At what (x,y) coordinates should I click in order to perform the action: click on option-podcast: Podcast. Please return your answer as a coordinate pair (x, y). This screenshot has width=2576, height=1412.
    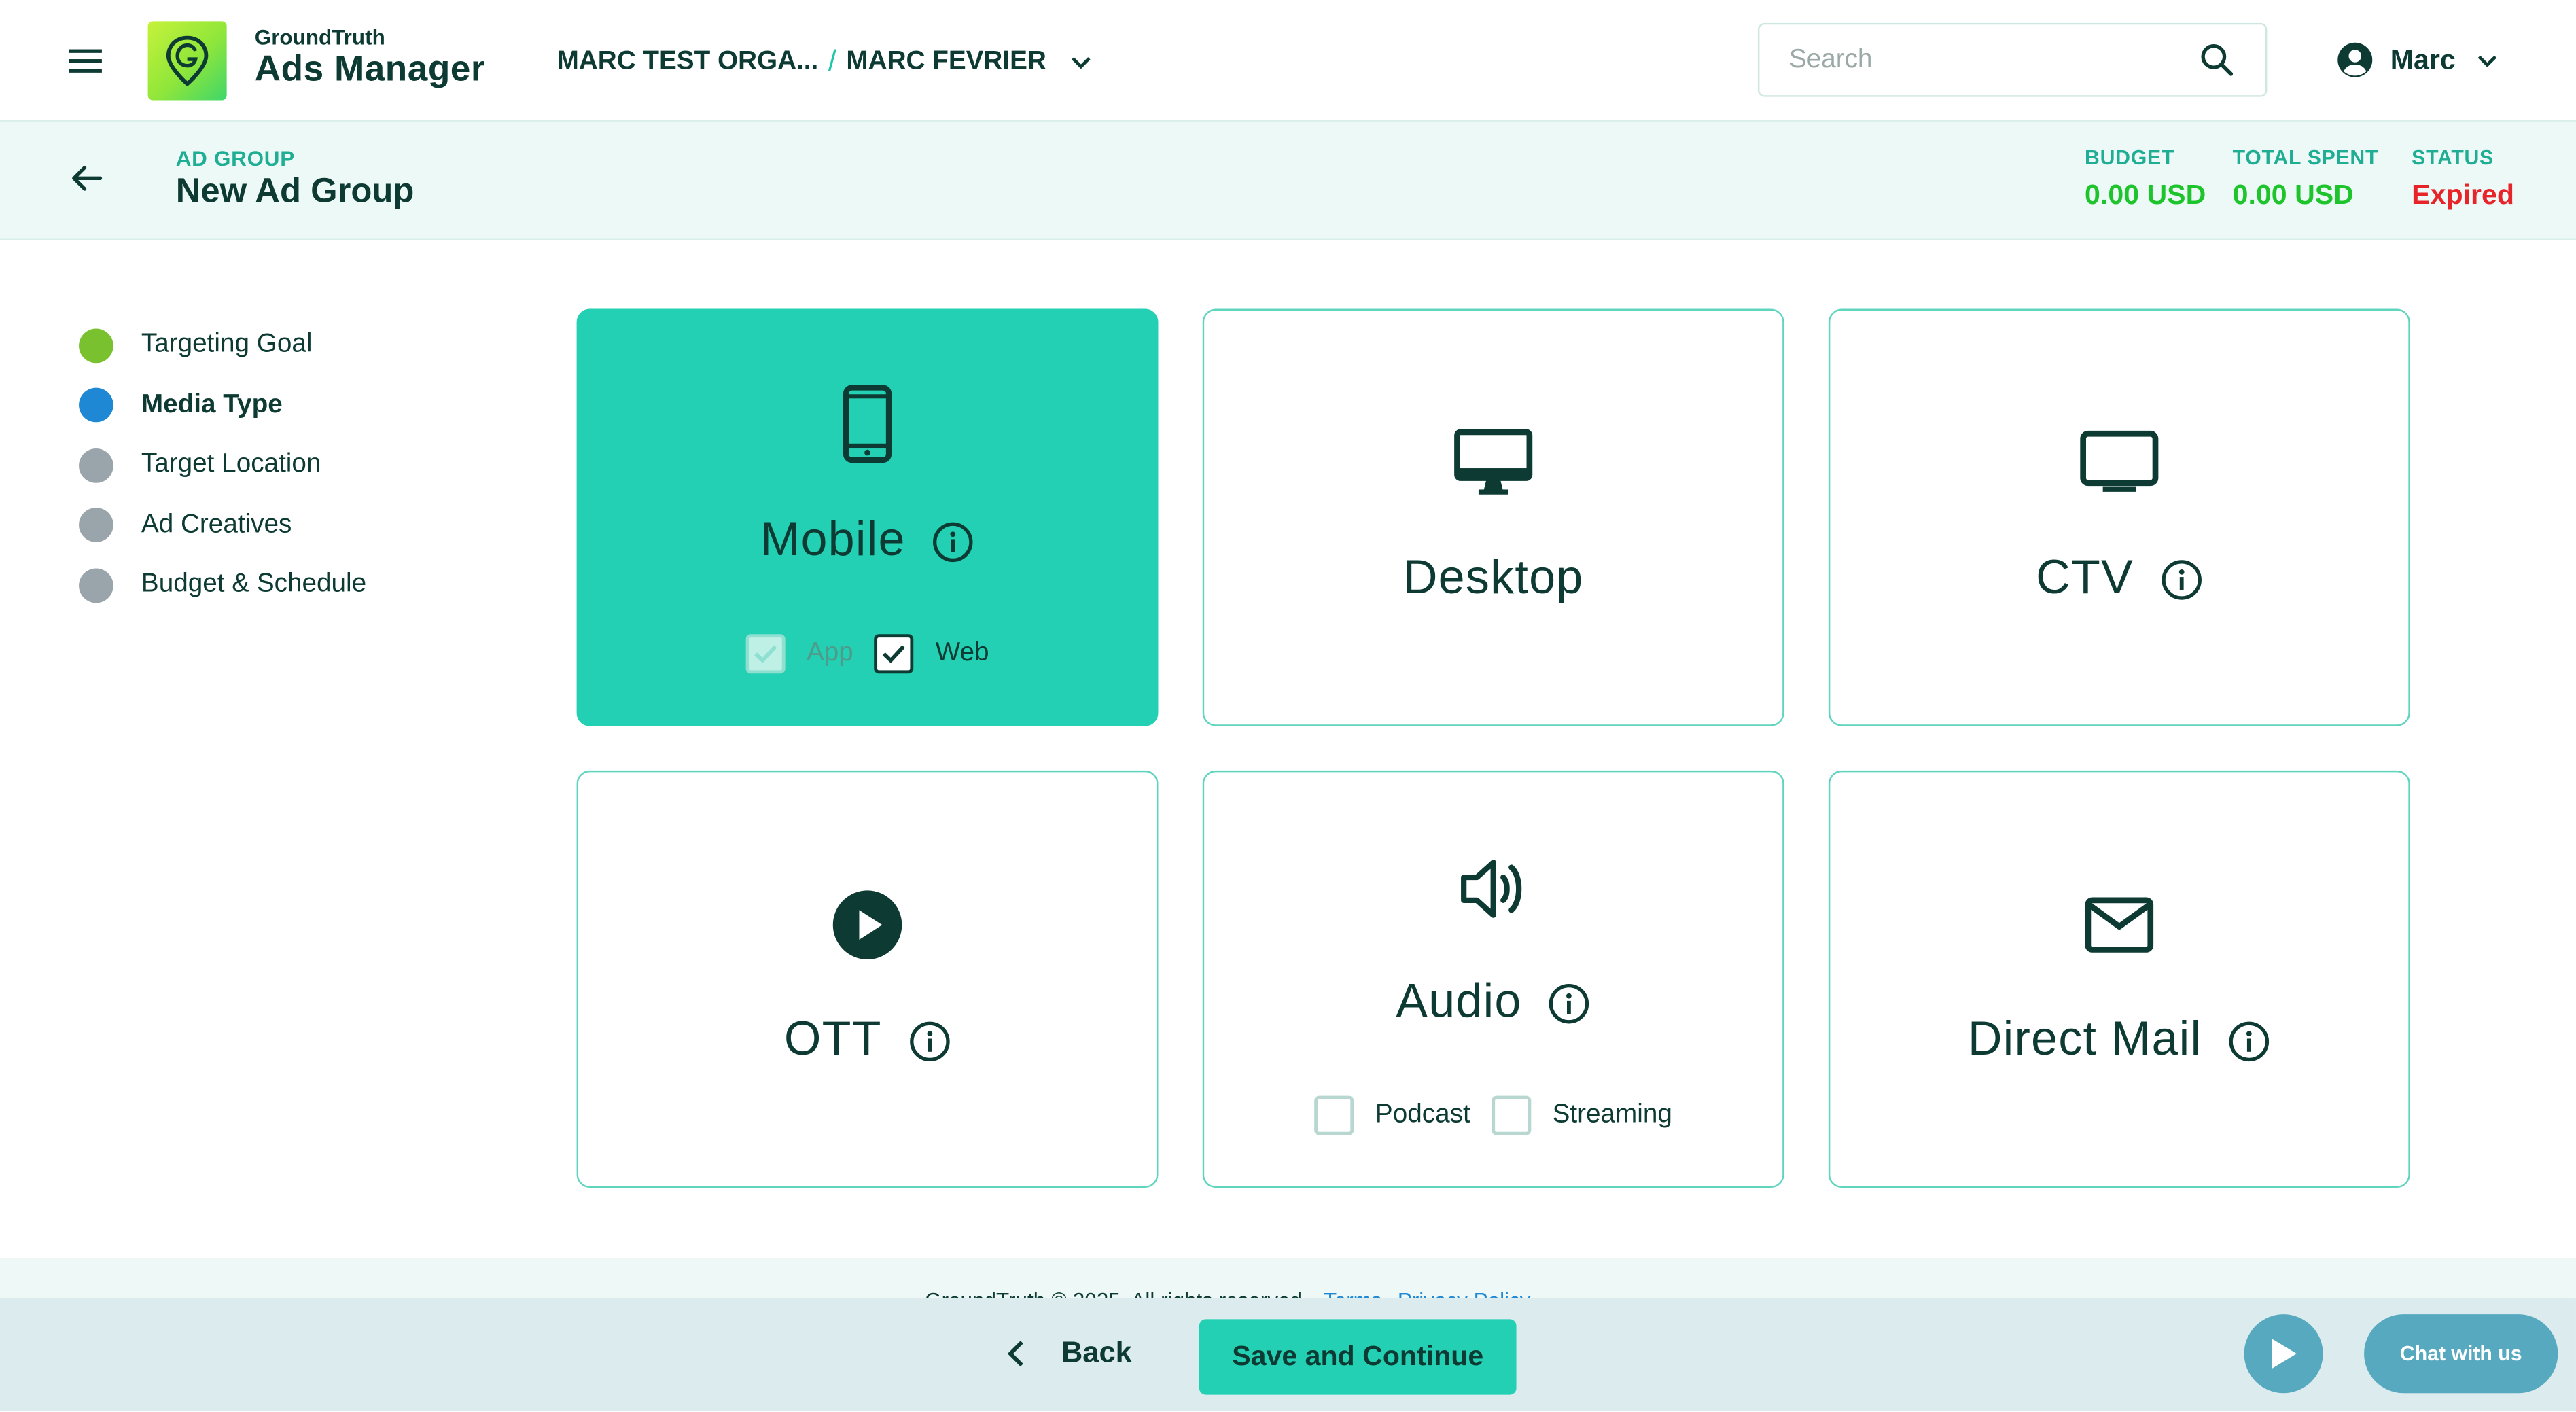
    Looking at the image, I should click on (1392, 1115).